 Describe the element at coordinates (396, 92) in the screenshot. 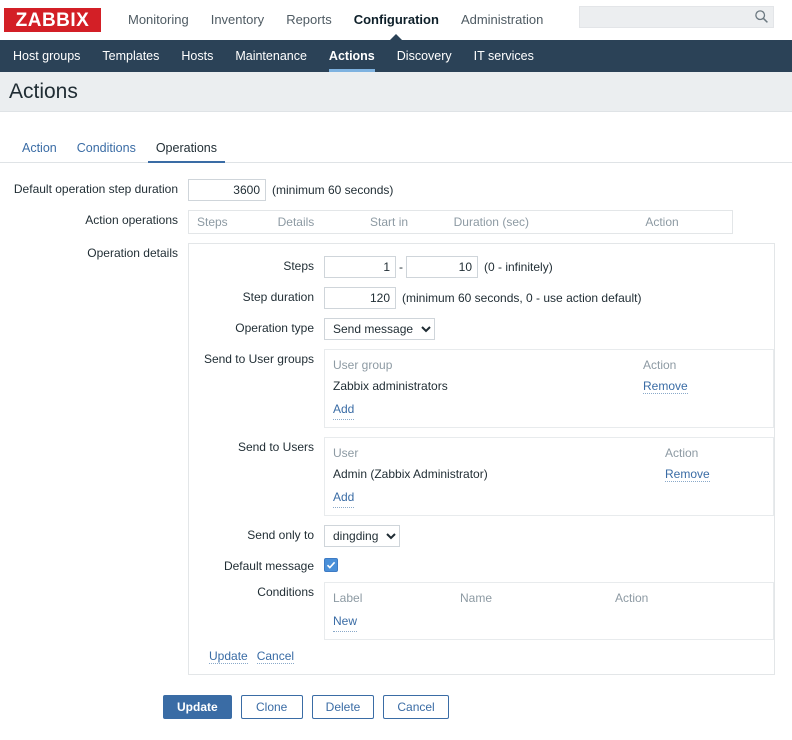

I see `page-header: Actions` at that location.